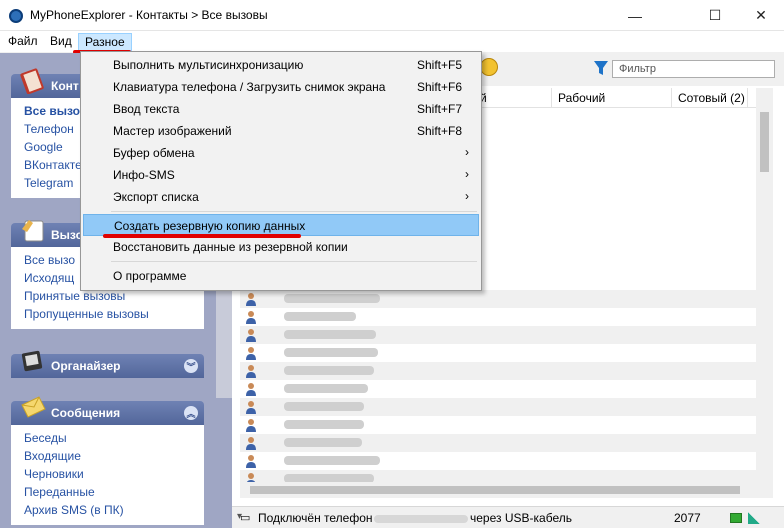 The width and height of the screenshot is (784, 528). Describe the element at coordinates (440, 65) in the screenshot. I see `menu-item-shortcut: Shift+F5` at that location.